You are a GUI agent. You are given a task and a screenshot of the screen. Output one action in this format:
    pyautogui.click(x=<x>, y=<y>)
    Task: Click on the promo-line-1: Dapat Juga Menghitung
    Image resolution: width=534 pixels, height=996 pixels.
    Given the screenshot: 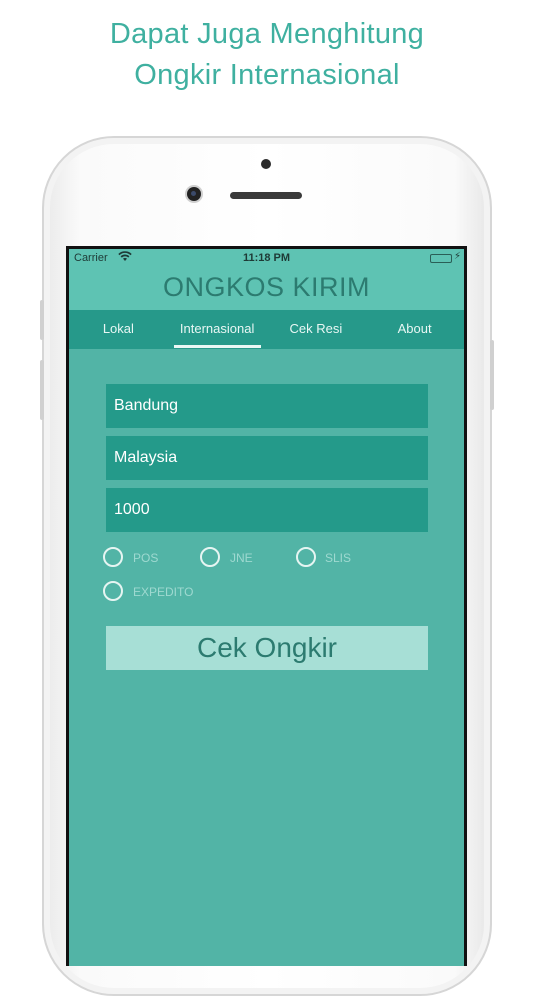 What is the action you would take?
    pyautogui.click(x=267, y=34)
    